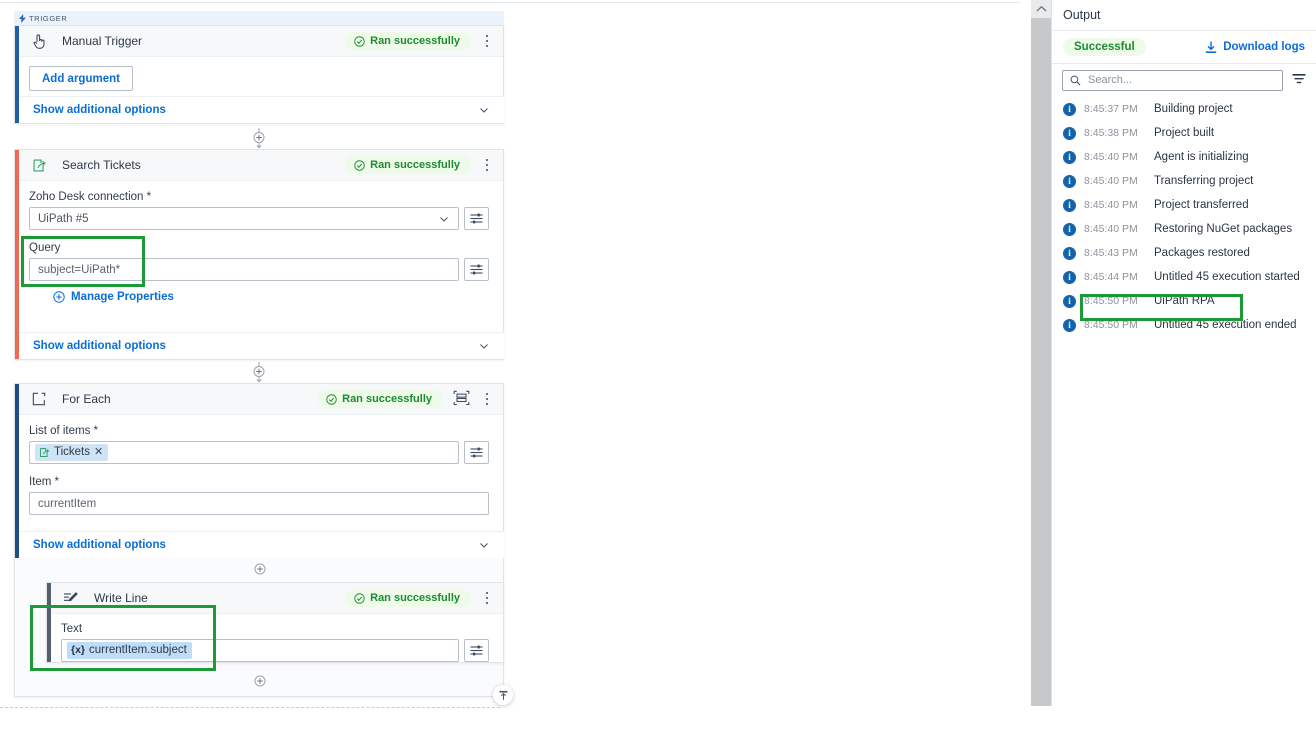 Image resolution: width=1316 pixels, height=739 pixels. What do you see at coordinates (49, 622) in the screenshot?
I see `card-accent-bar` at bounding box center [49, 622].